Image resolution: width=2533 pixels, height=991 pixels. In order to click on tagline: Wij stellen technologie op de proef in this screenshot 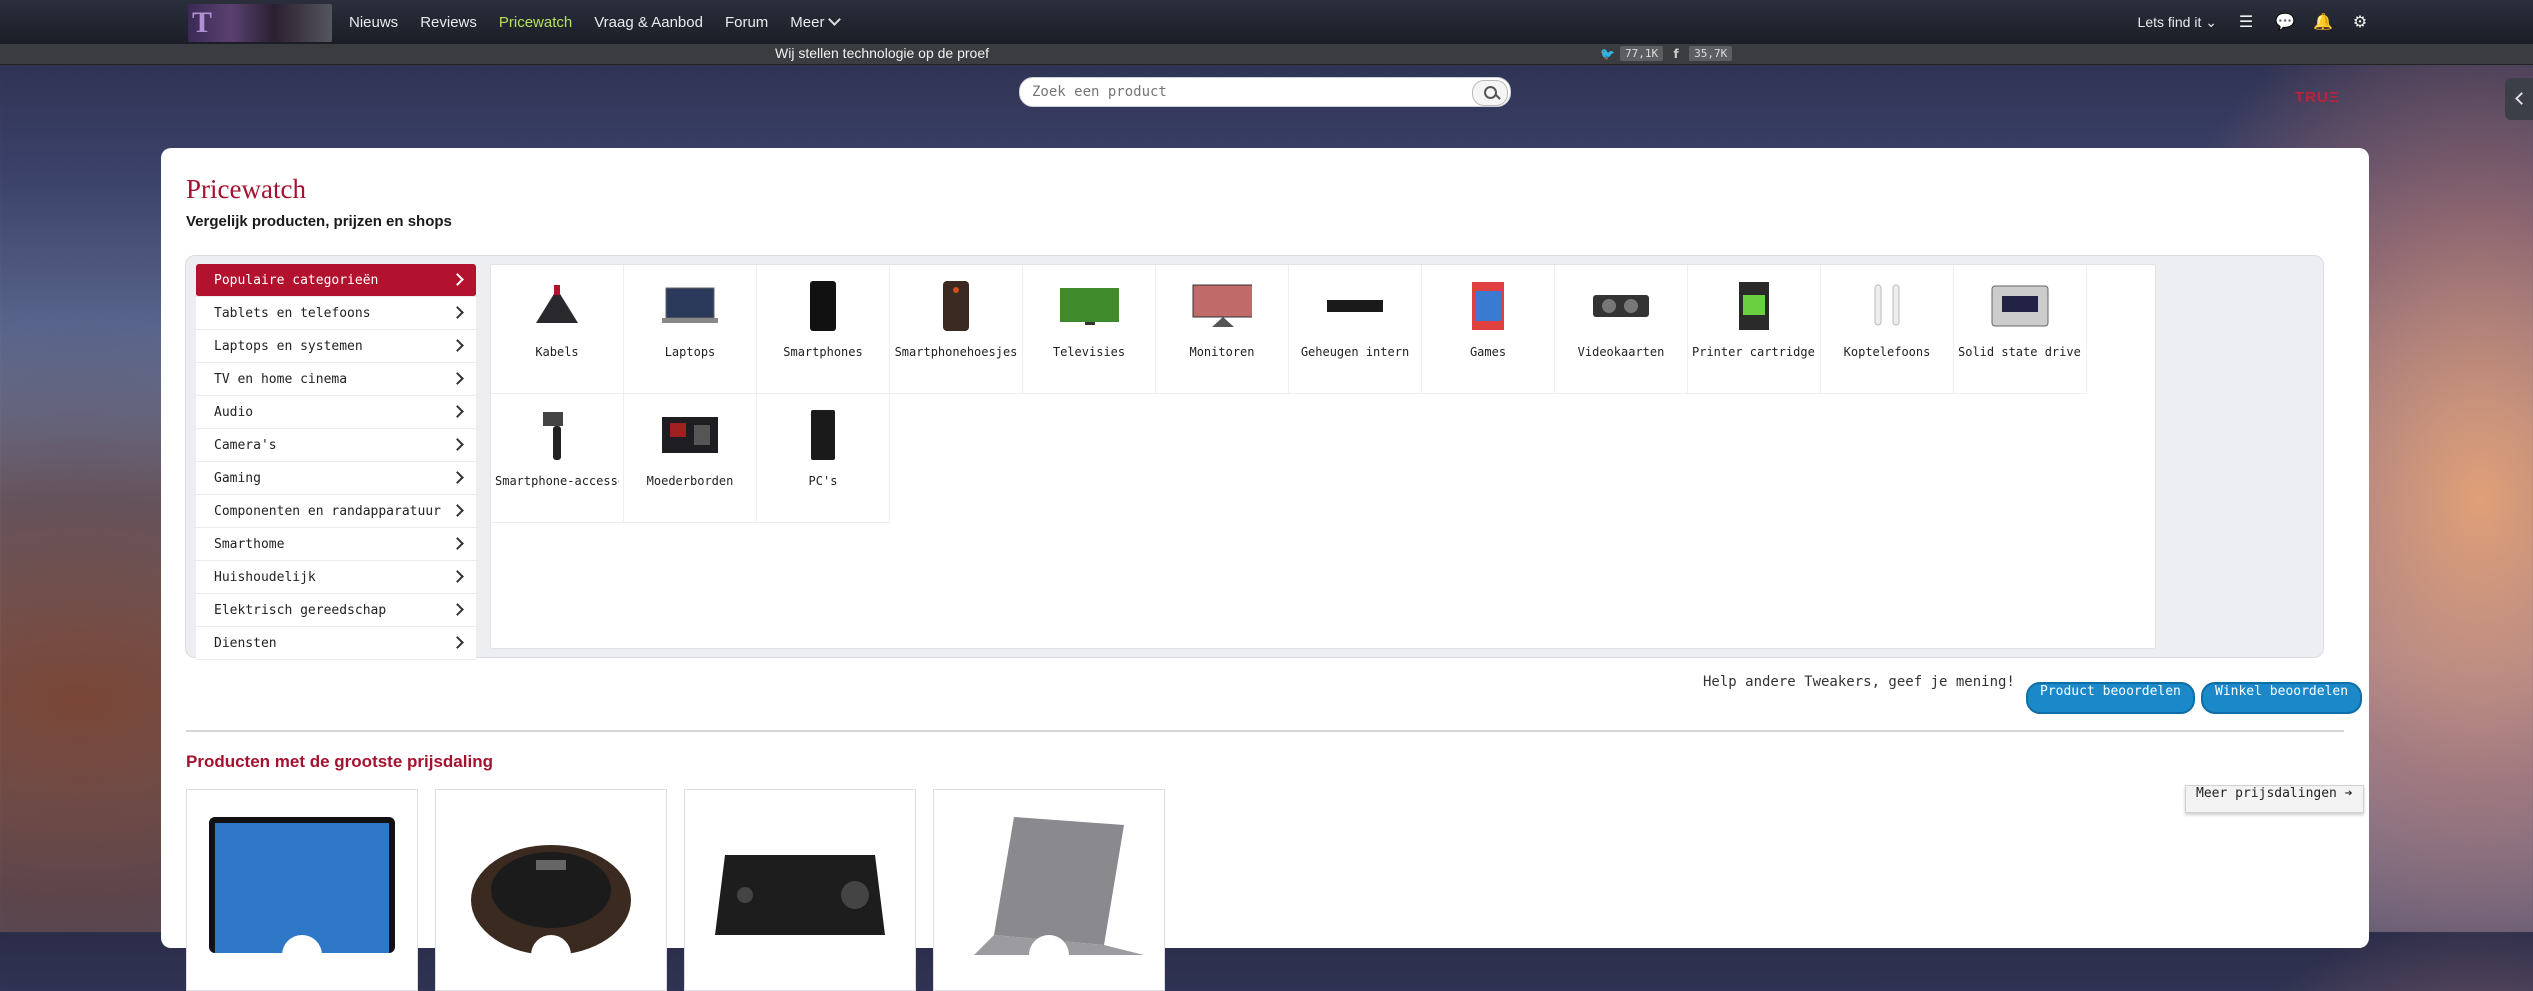, I will do `click(882, 53)`.